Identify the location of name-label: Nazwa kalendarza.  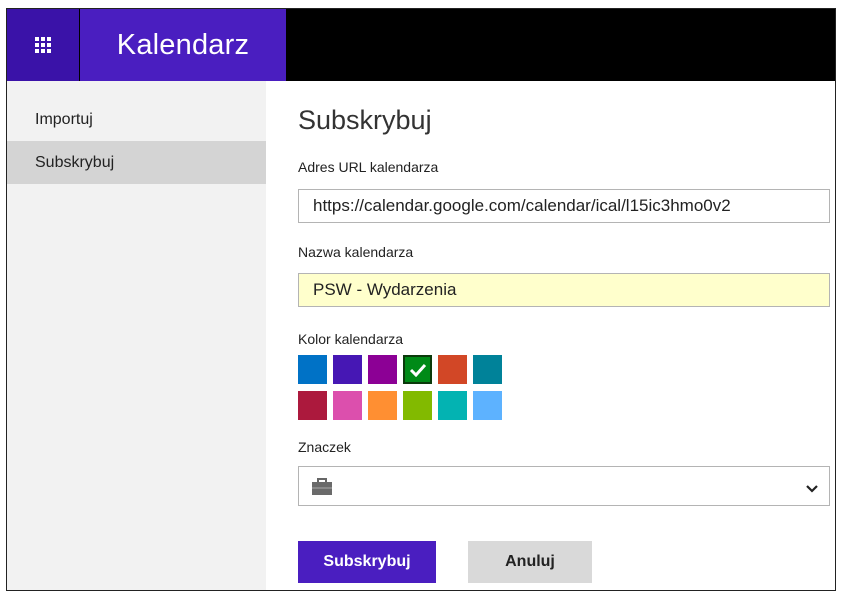
(356, 252).